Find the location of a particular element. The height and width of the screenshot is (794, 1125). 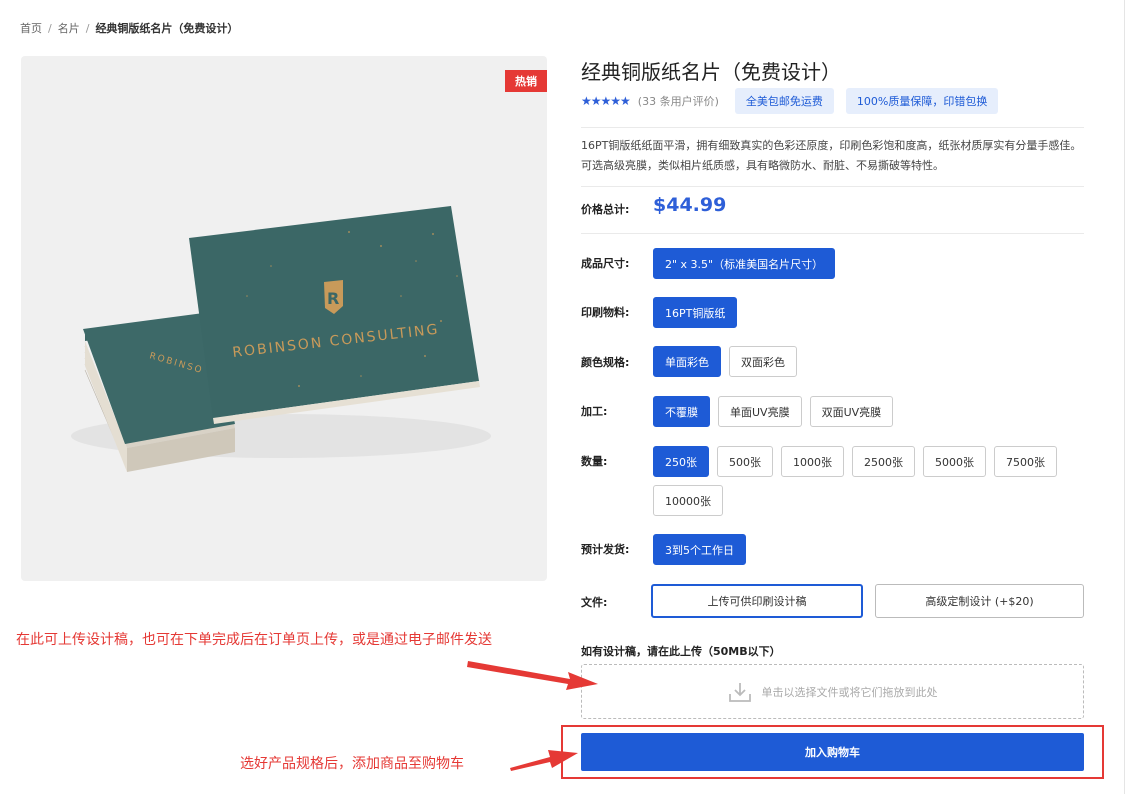

shipping-label: 预计发货: is located at coordinates (605, 549).